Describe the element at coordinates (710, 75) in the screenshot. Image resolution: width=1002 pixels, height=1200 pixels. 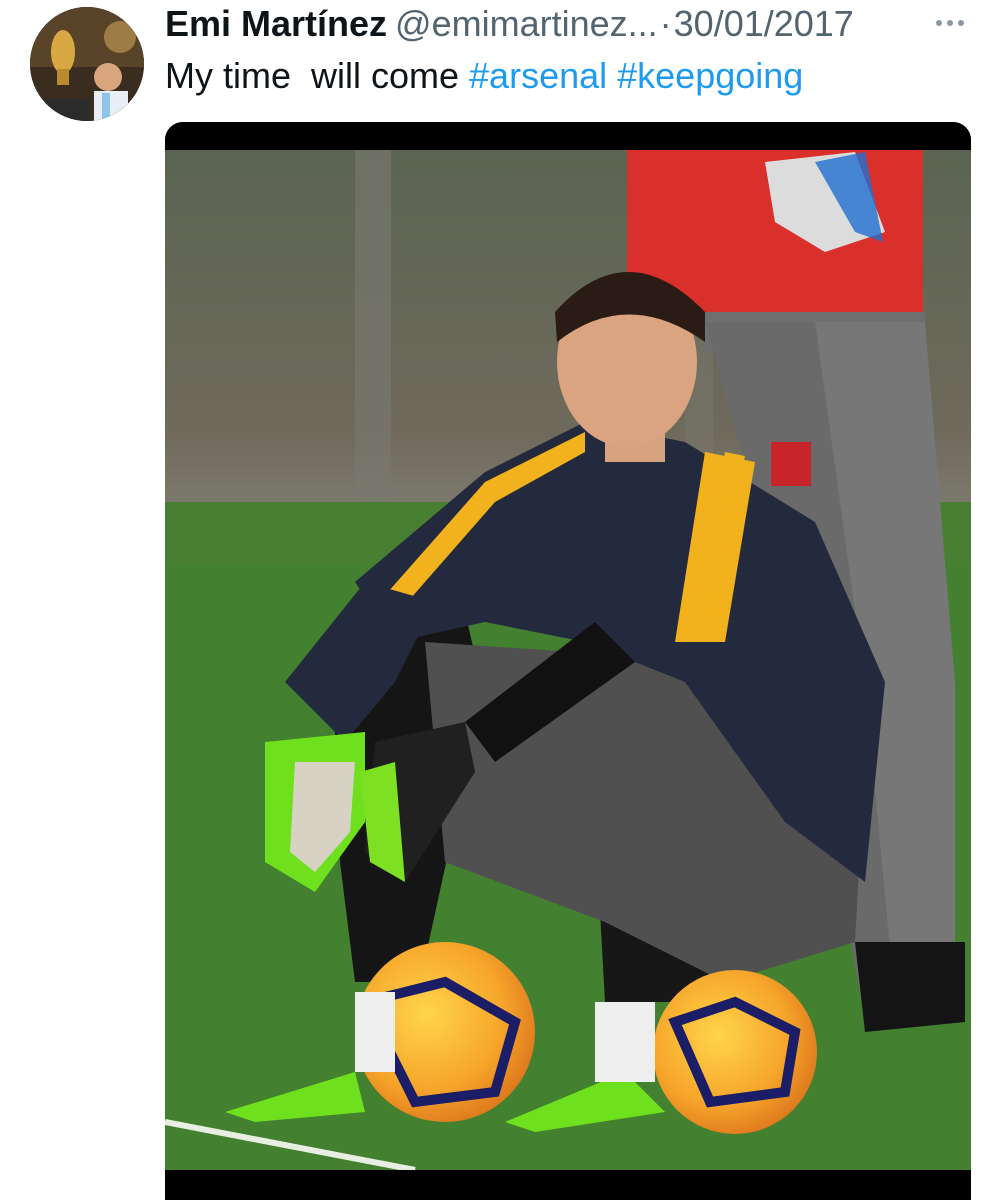
I see `hashtag-keepgoing: #keepgoing` at that location.